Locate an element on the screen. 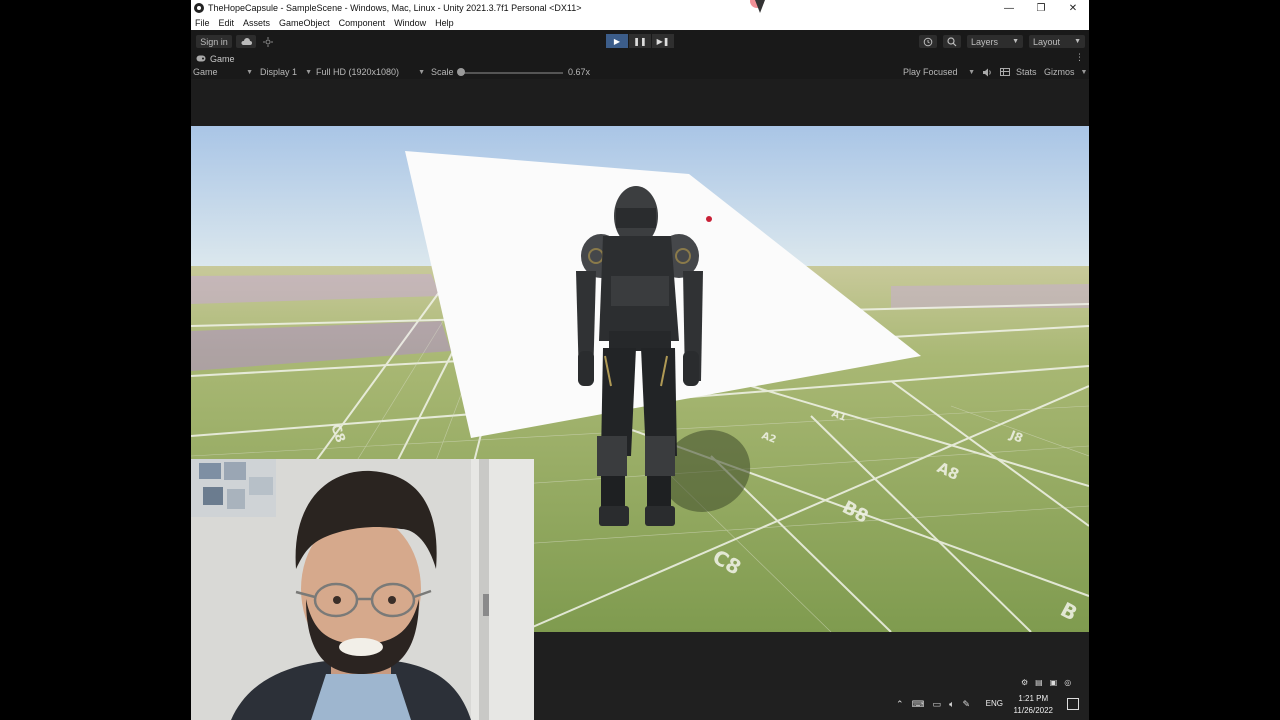 The width and height of the screenshot is (1280, 720). check-circle-icon: ◎ is located at coordinates (1067, 682).